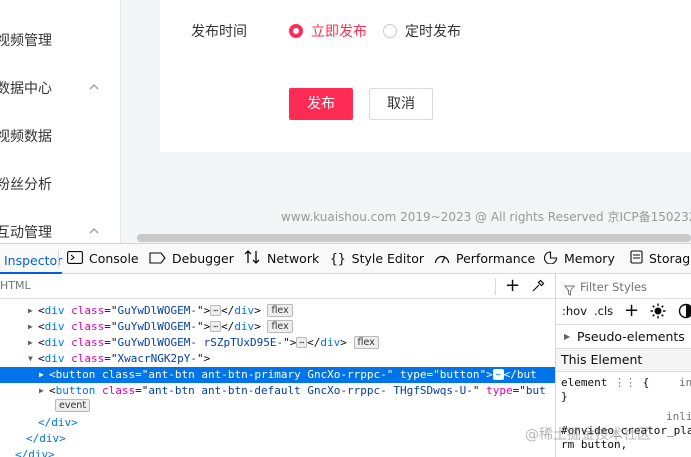 The image size is (691, 457). What do you see at coordinates (114, 258) in the screenshot?
I see `tab-label: Console` at bounding box center [114, 258].